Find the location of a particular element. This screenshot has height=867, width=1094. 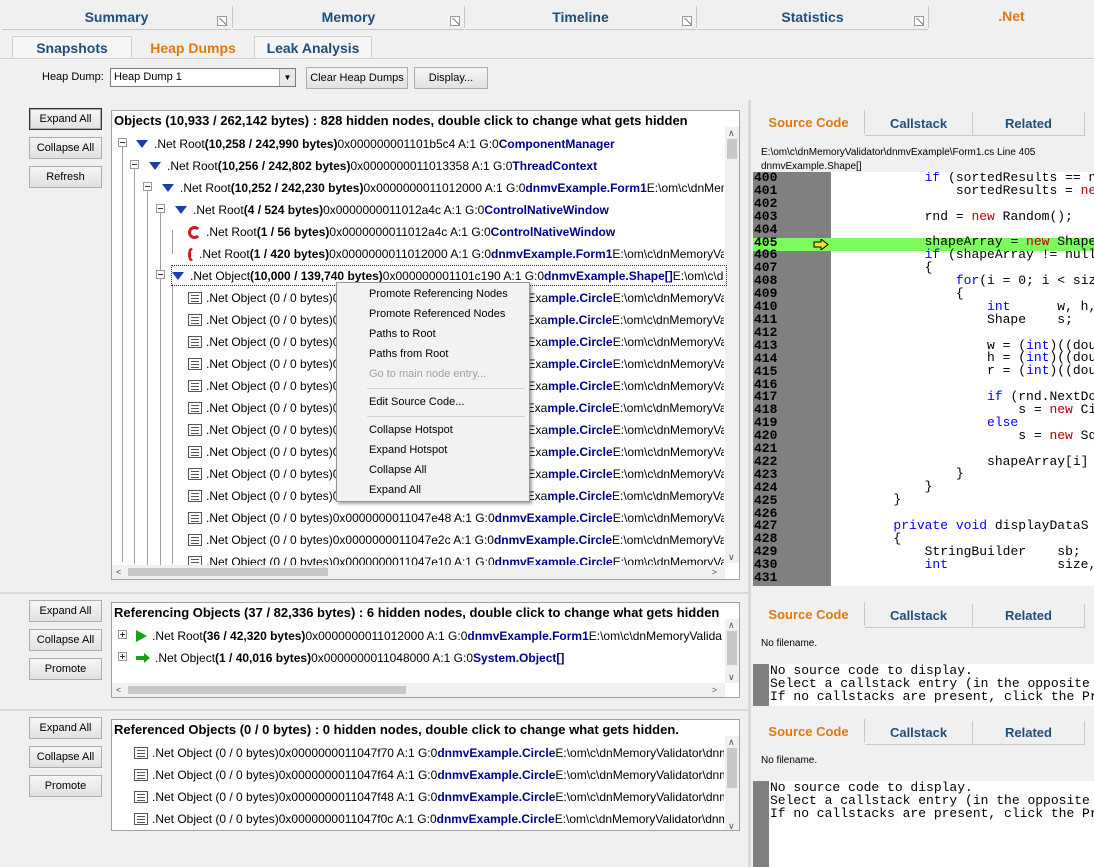

object-icon is located at coordinates (141, 753).